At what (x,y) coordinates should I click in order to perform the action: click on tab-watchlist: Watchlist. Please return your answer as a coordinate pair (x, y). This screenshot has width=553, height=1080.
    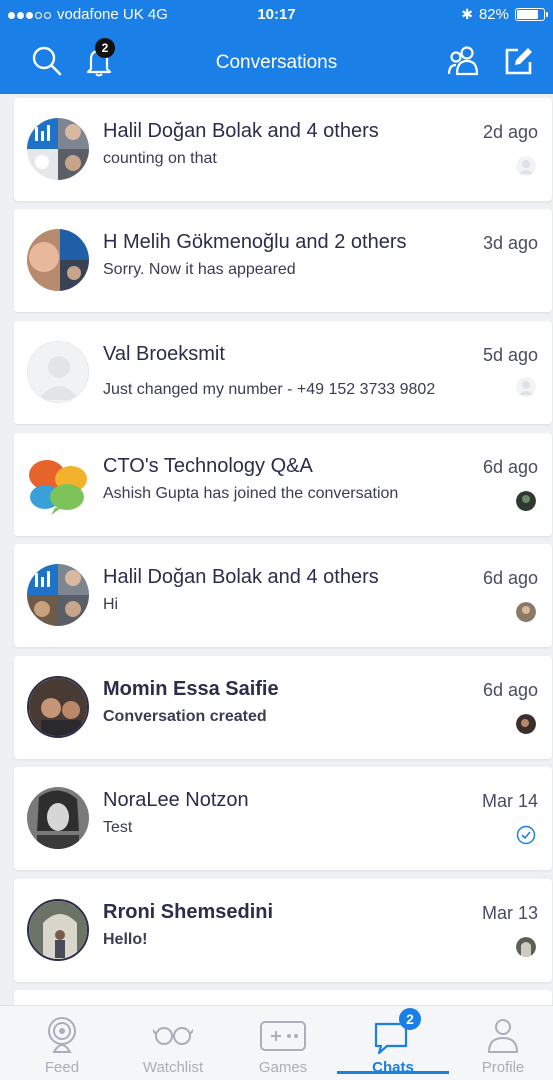
    Looking at the image, I should click on (173, 1043).